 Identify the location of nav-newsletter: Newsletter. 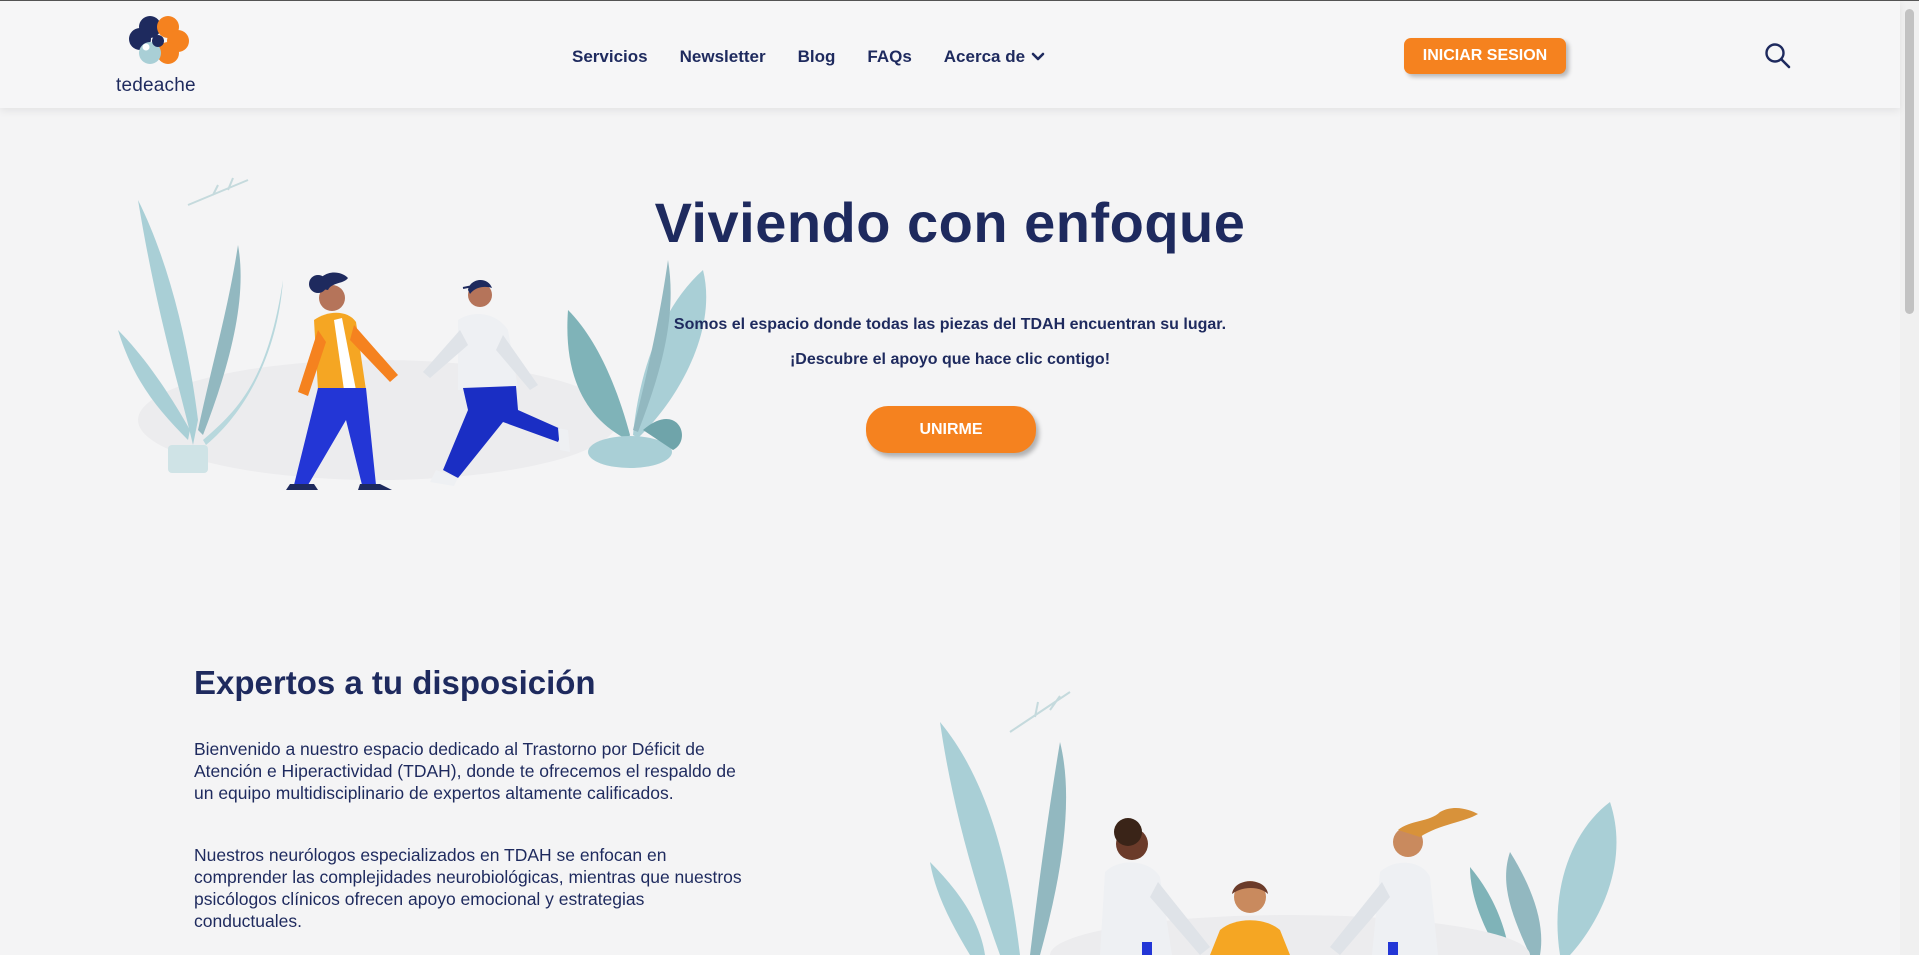
(723, 57).